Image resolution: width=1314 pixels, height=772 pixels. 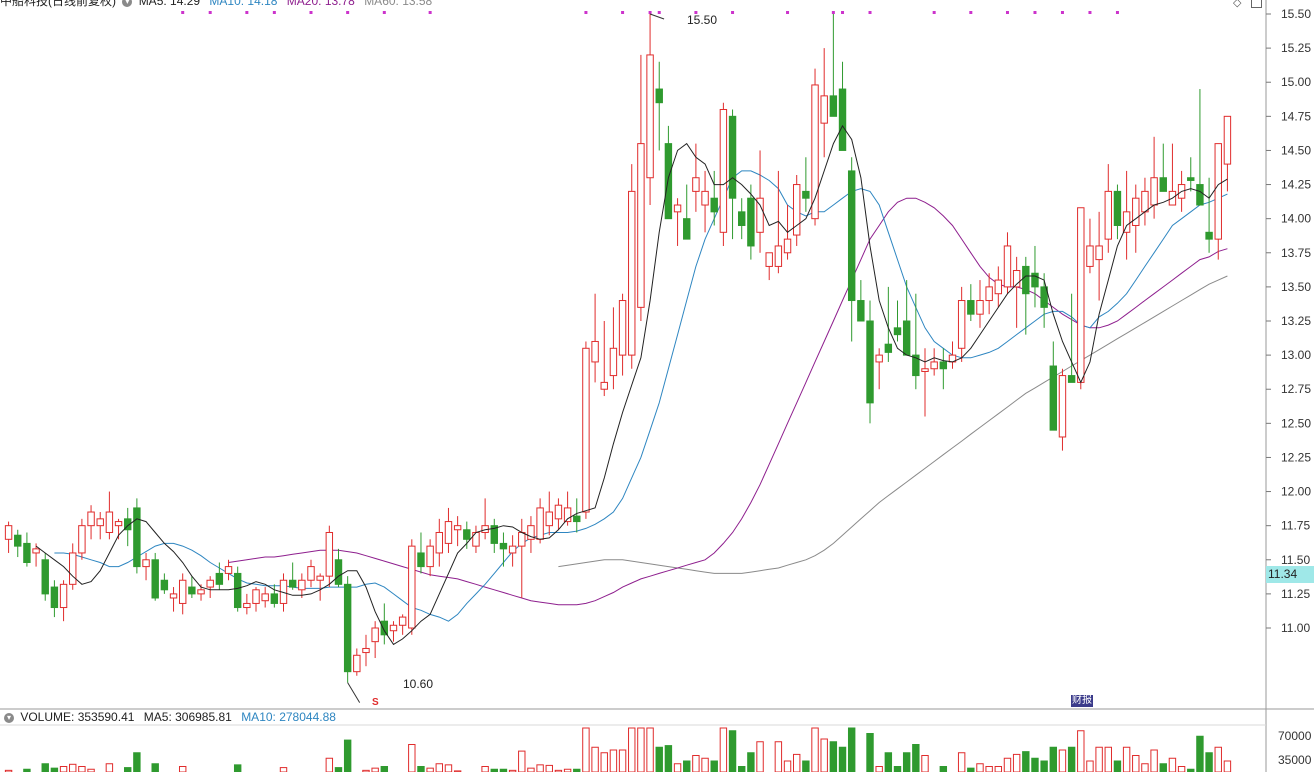 What do you see at coordinates (1082, 701) in the screenshot?
I see `earnings-marker: 财报` at bounding box center [1082, 701].